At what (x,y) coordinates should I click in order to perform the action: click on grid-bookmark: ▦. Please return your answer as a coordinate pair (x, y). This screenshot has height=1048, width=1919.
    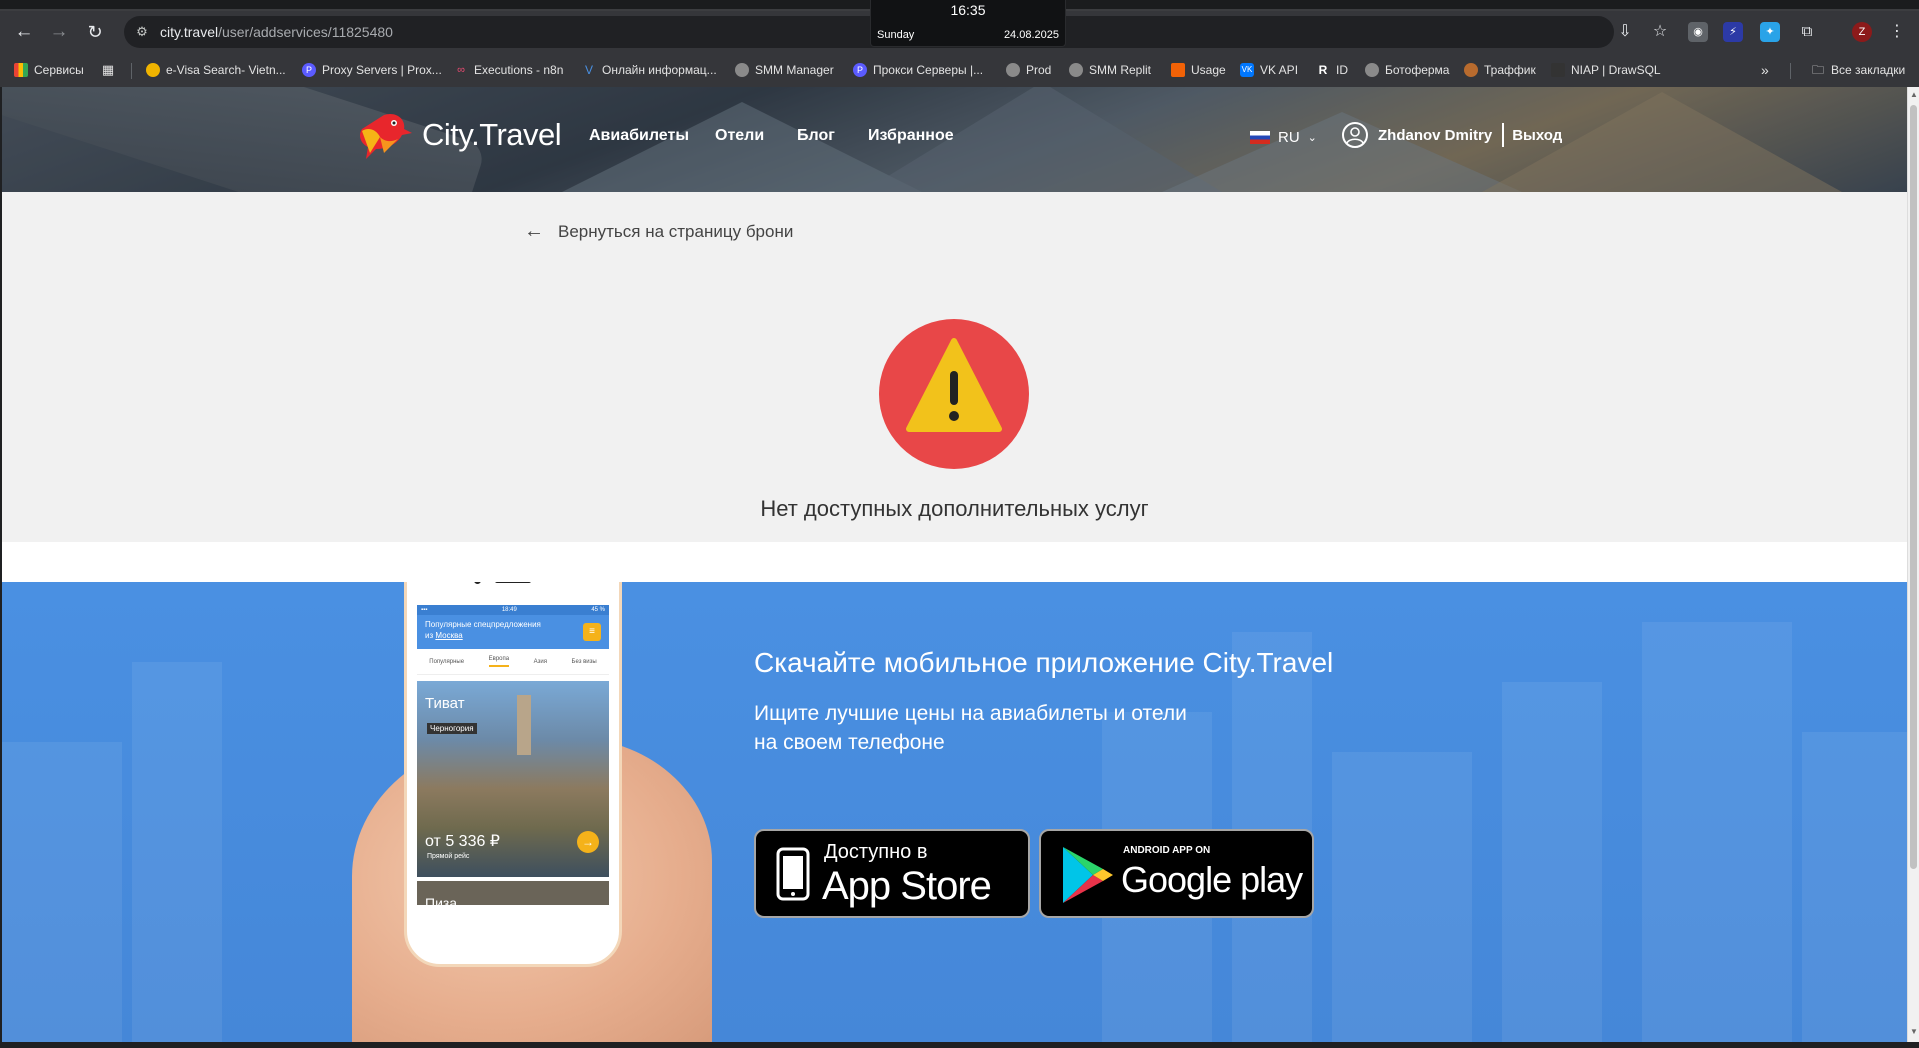
    Looking at the image, I should click on (108, 70).